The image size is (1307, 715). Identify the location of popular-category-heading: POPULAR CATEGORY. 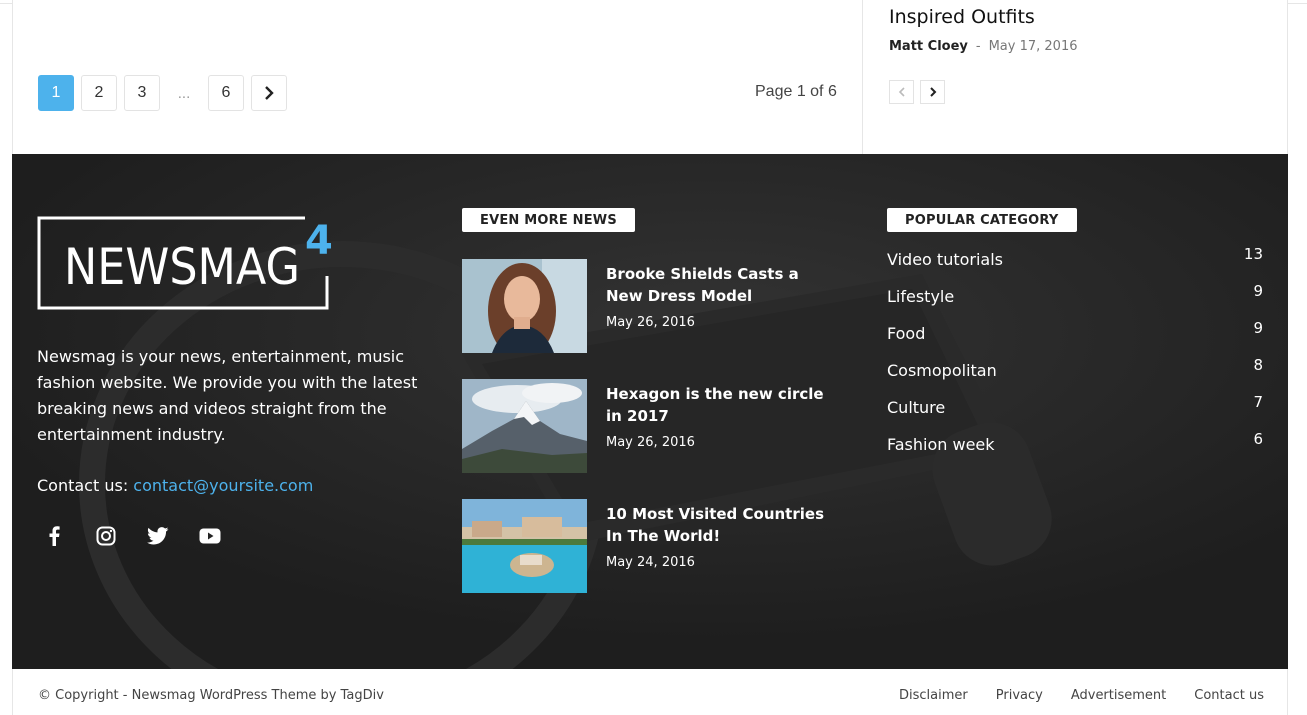
(982, 220).